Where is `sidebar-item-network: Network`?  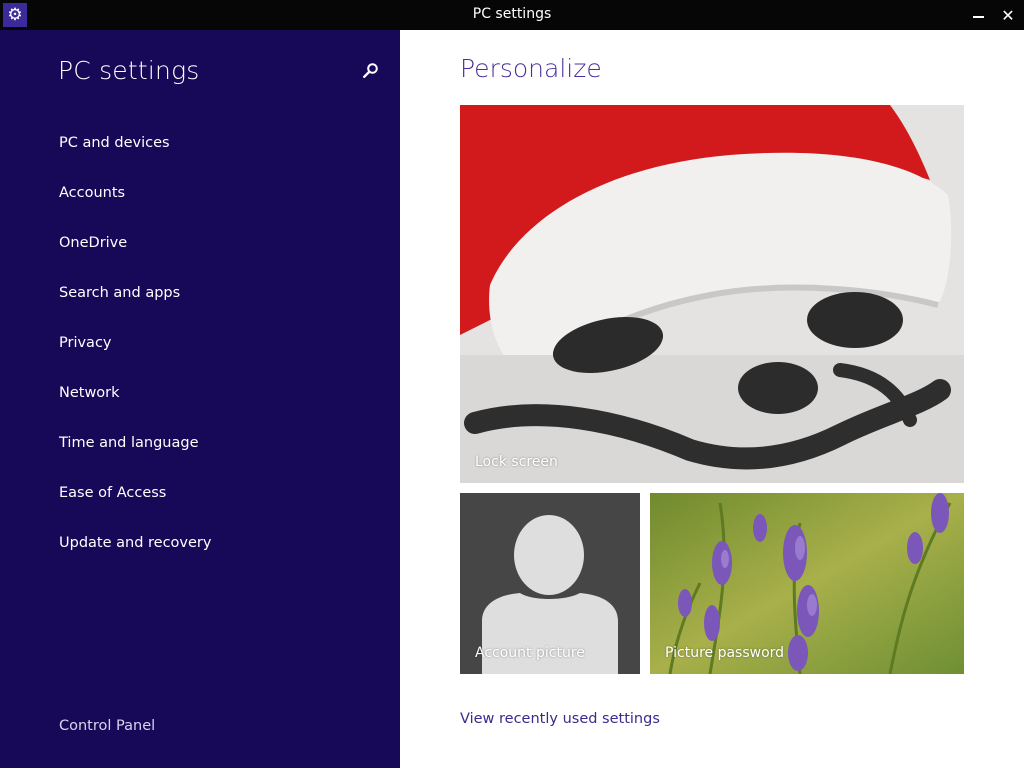
sidebar-item-network: Network is located at coordinates (89, 393).